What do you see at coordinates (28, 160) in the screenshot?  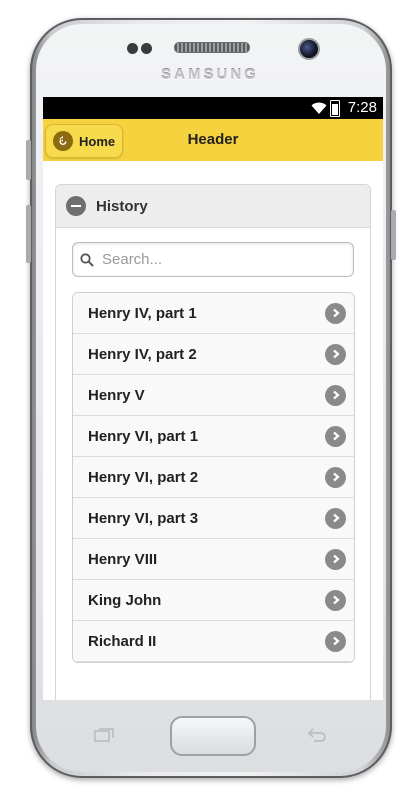 I see `volume-button` at bounding box center [28, 160].